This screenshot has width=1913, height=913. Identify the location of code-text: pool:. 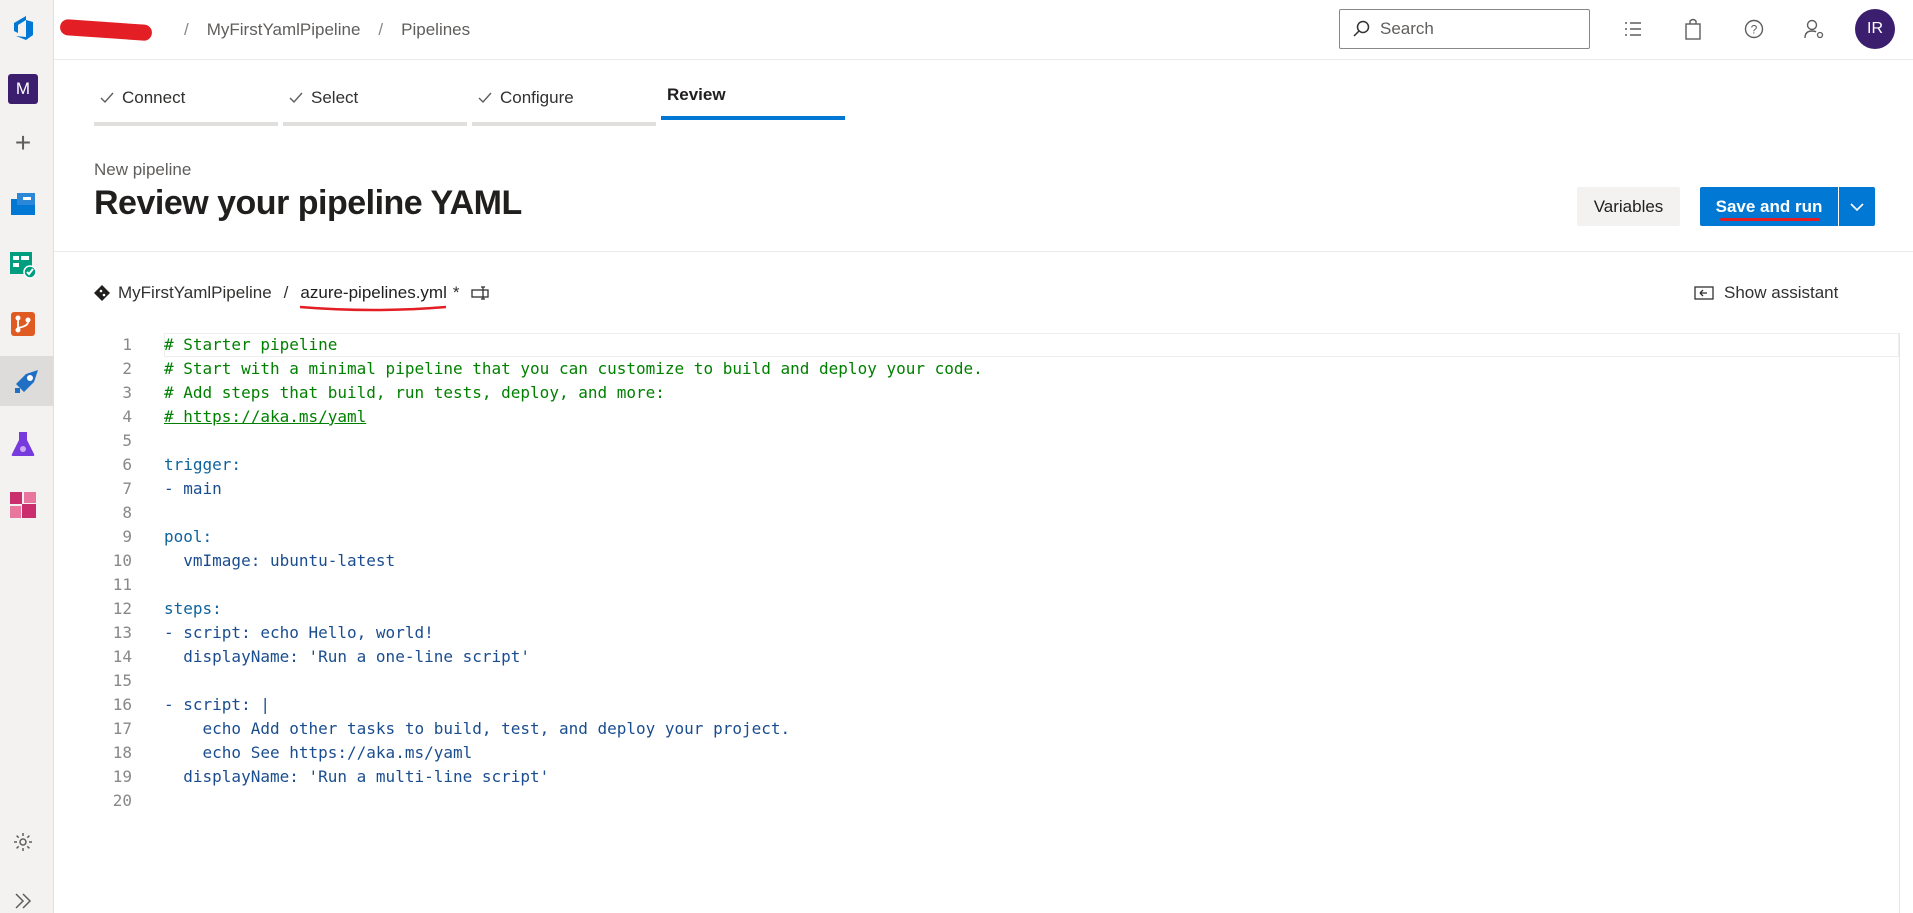
(188, 536).